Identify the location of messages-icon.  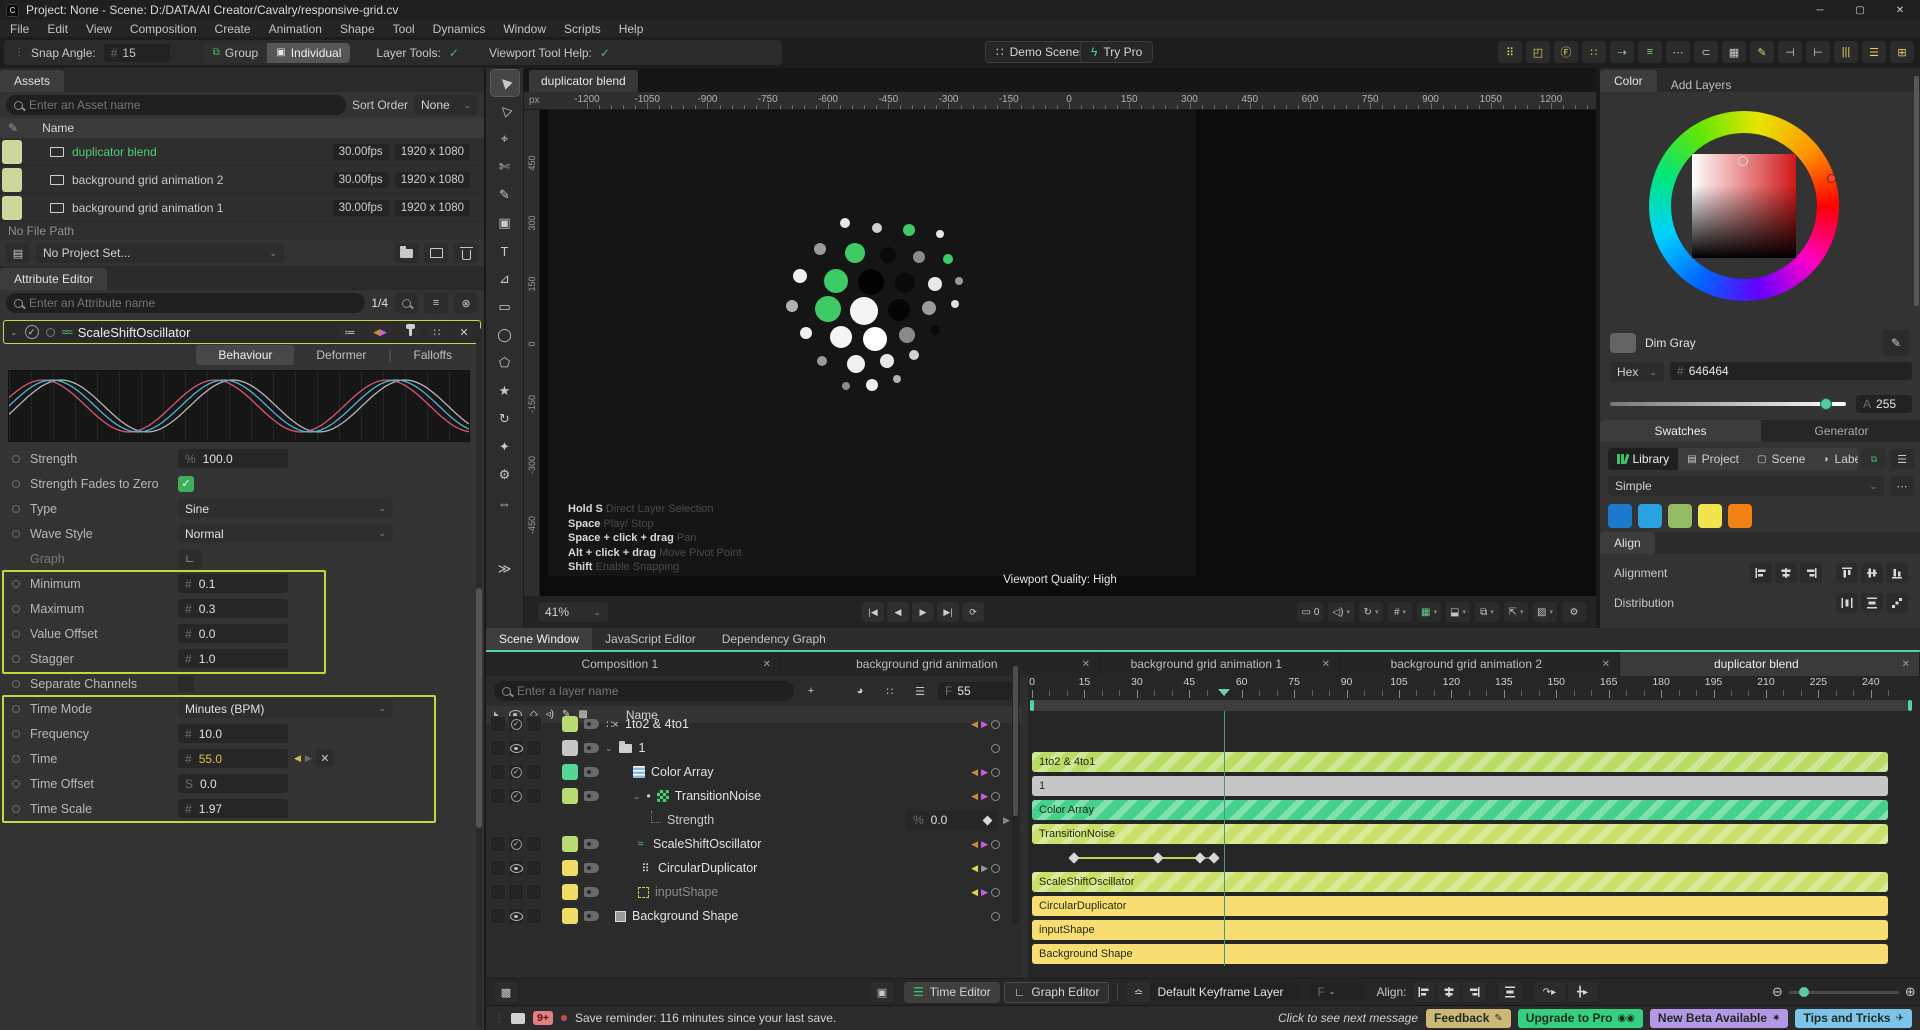
(518, 1018).